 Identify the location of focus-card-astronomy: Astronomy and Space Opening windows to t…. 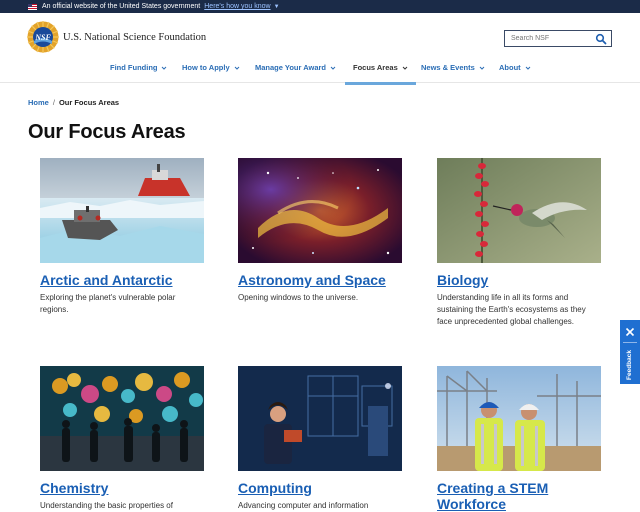
(320, 231).